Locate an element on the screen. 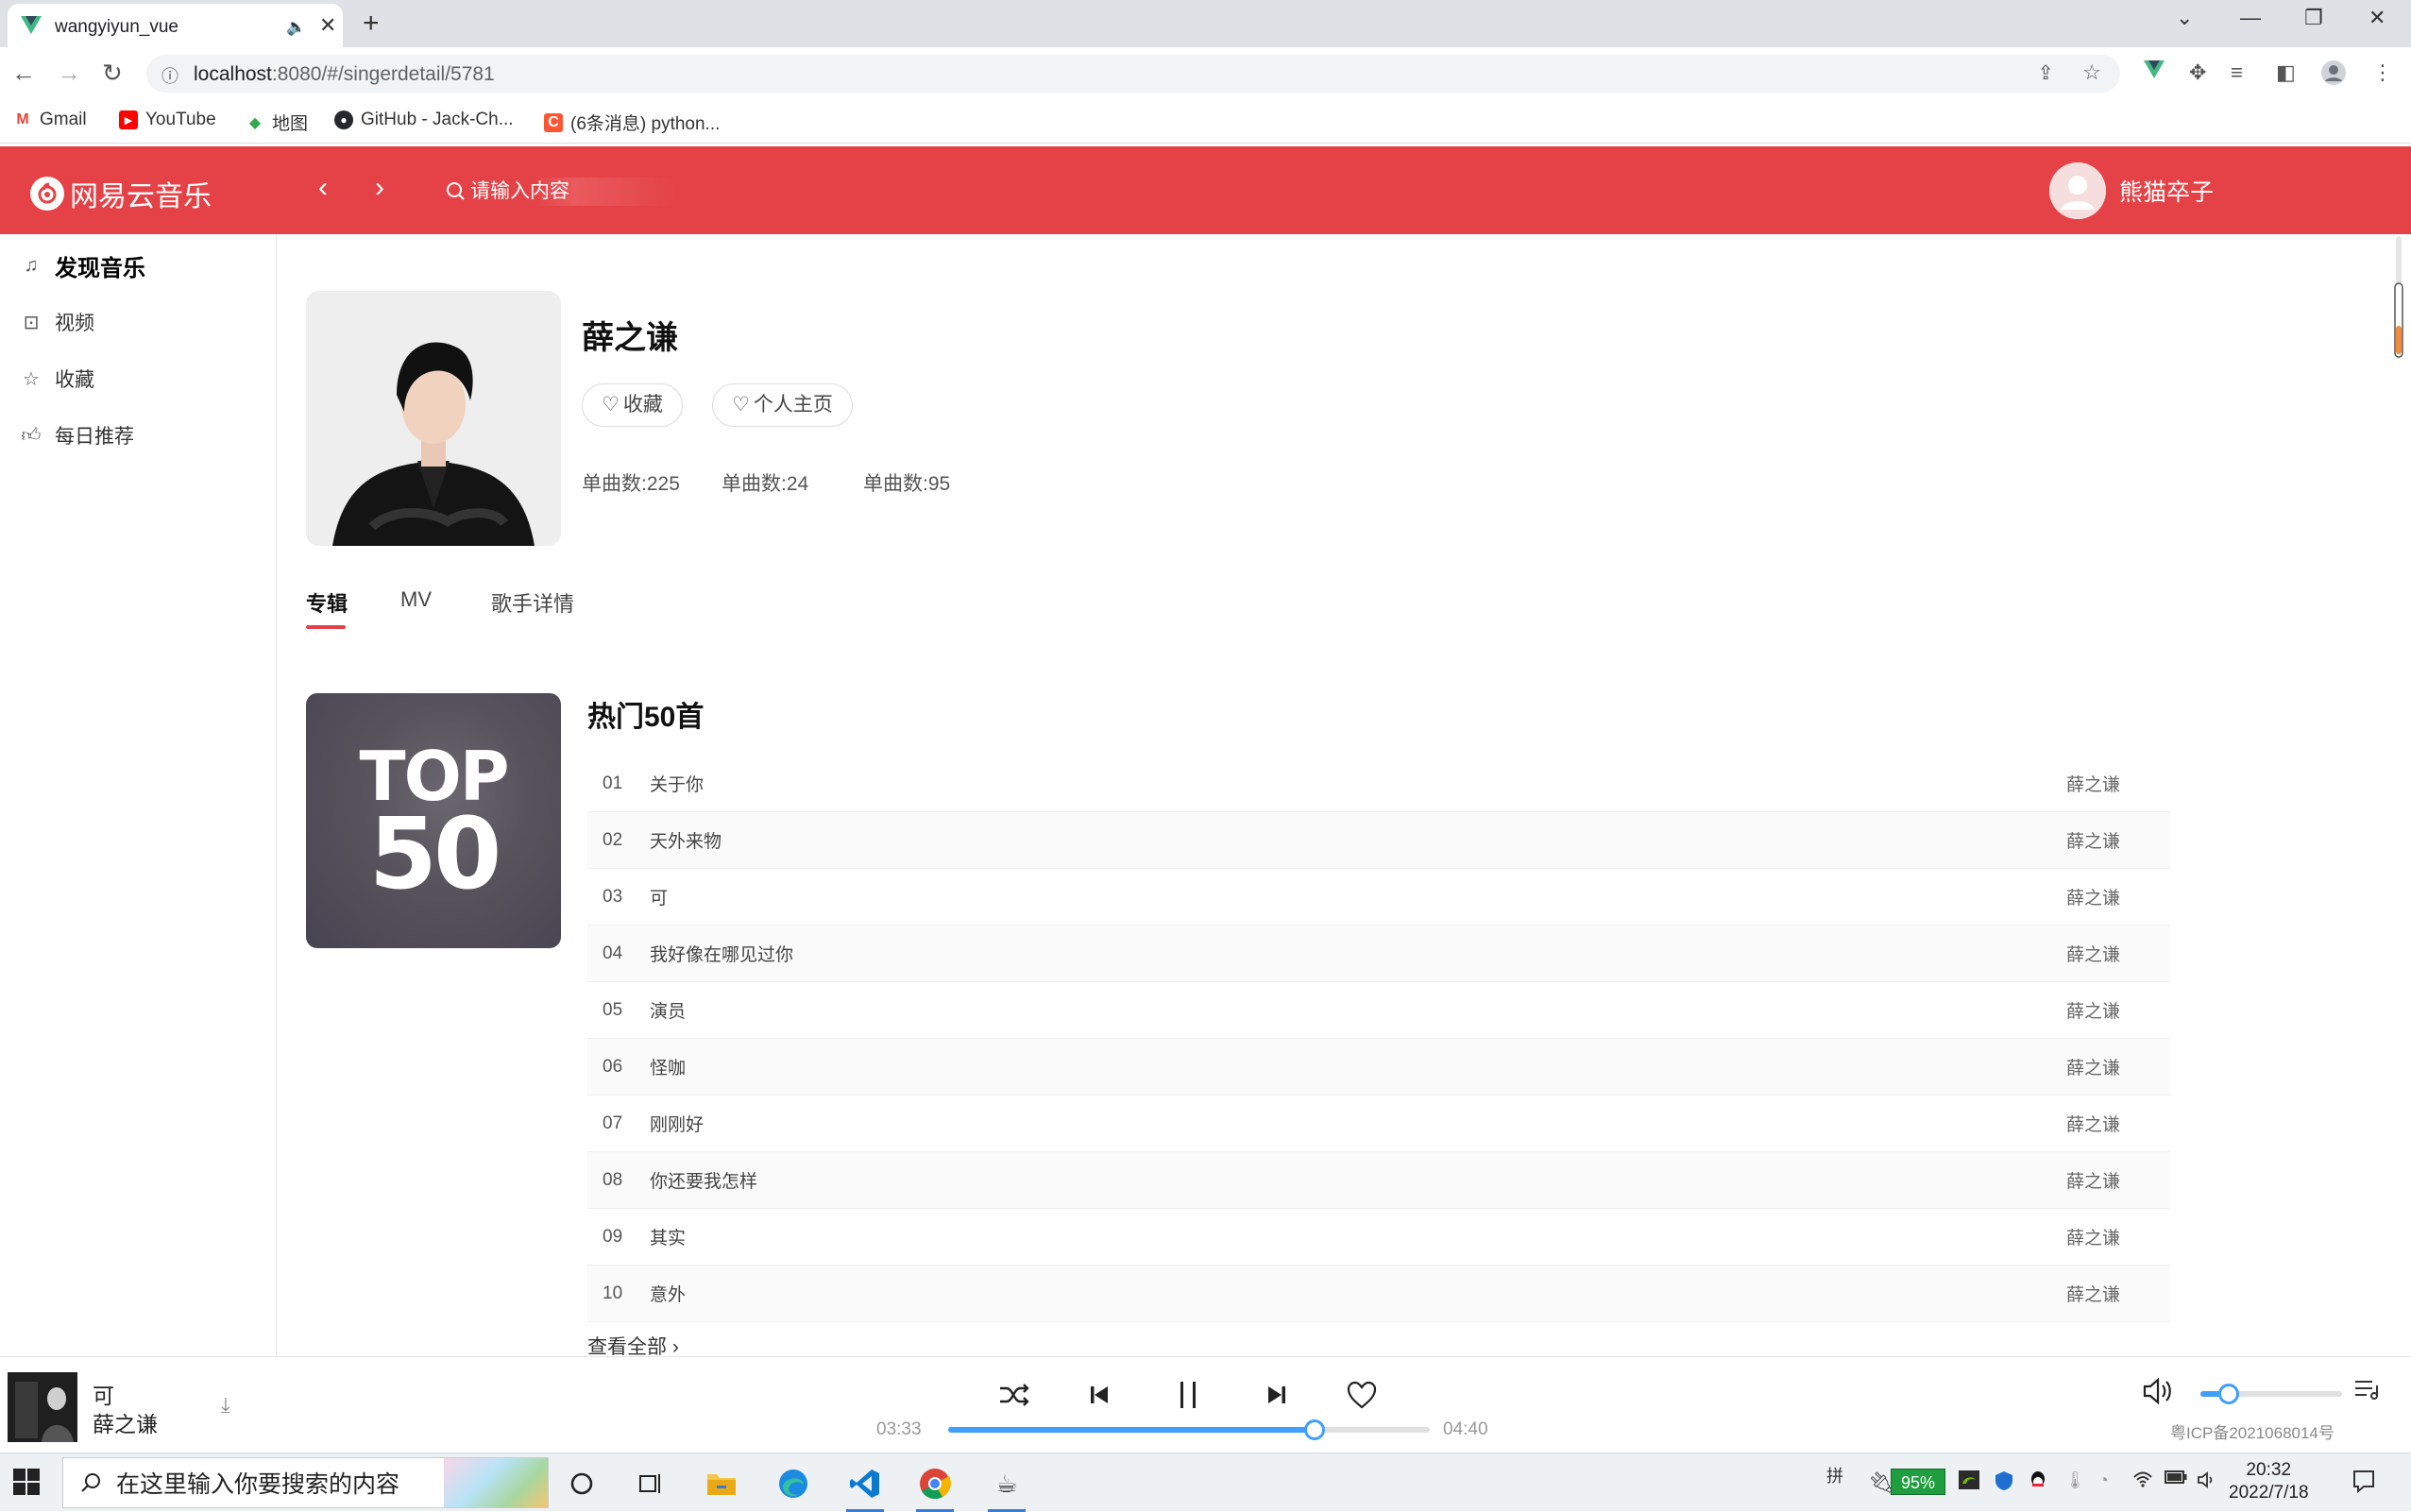  taskbar-search: 在这里输入你要搜索的内容 is located at coordinates (305, 1482).